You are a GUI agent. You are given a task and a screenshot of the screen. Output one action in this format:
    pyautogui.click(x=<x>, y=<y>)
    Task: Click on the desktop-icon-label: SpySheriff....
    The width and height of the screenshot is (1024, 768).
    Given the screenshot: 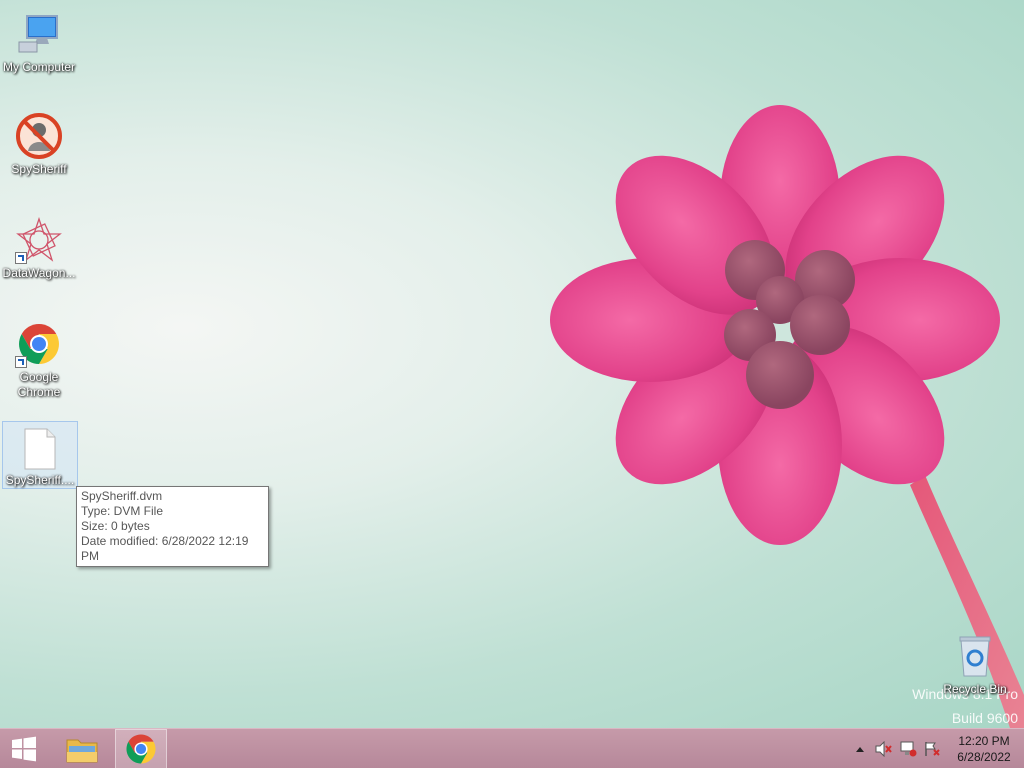 What is the action you would take?
    pyautogui.click(x=40, y=480)
    